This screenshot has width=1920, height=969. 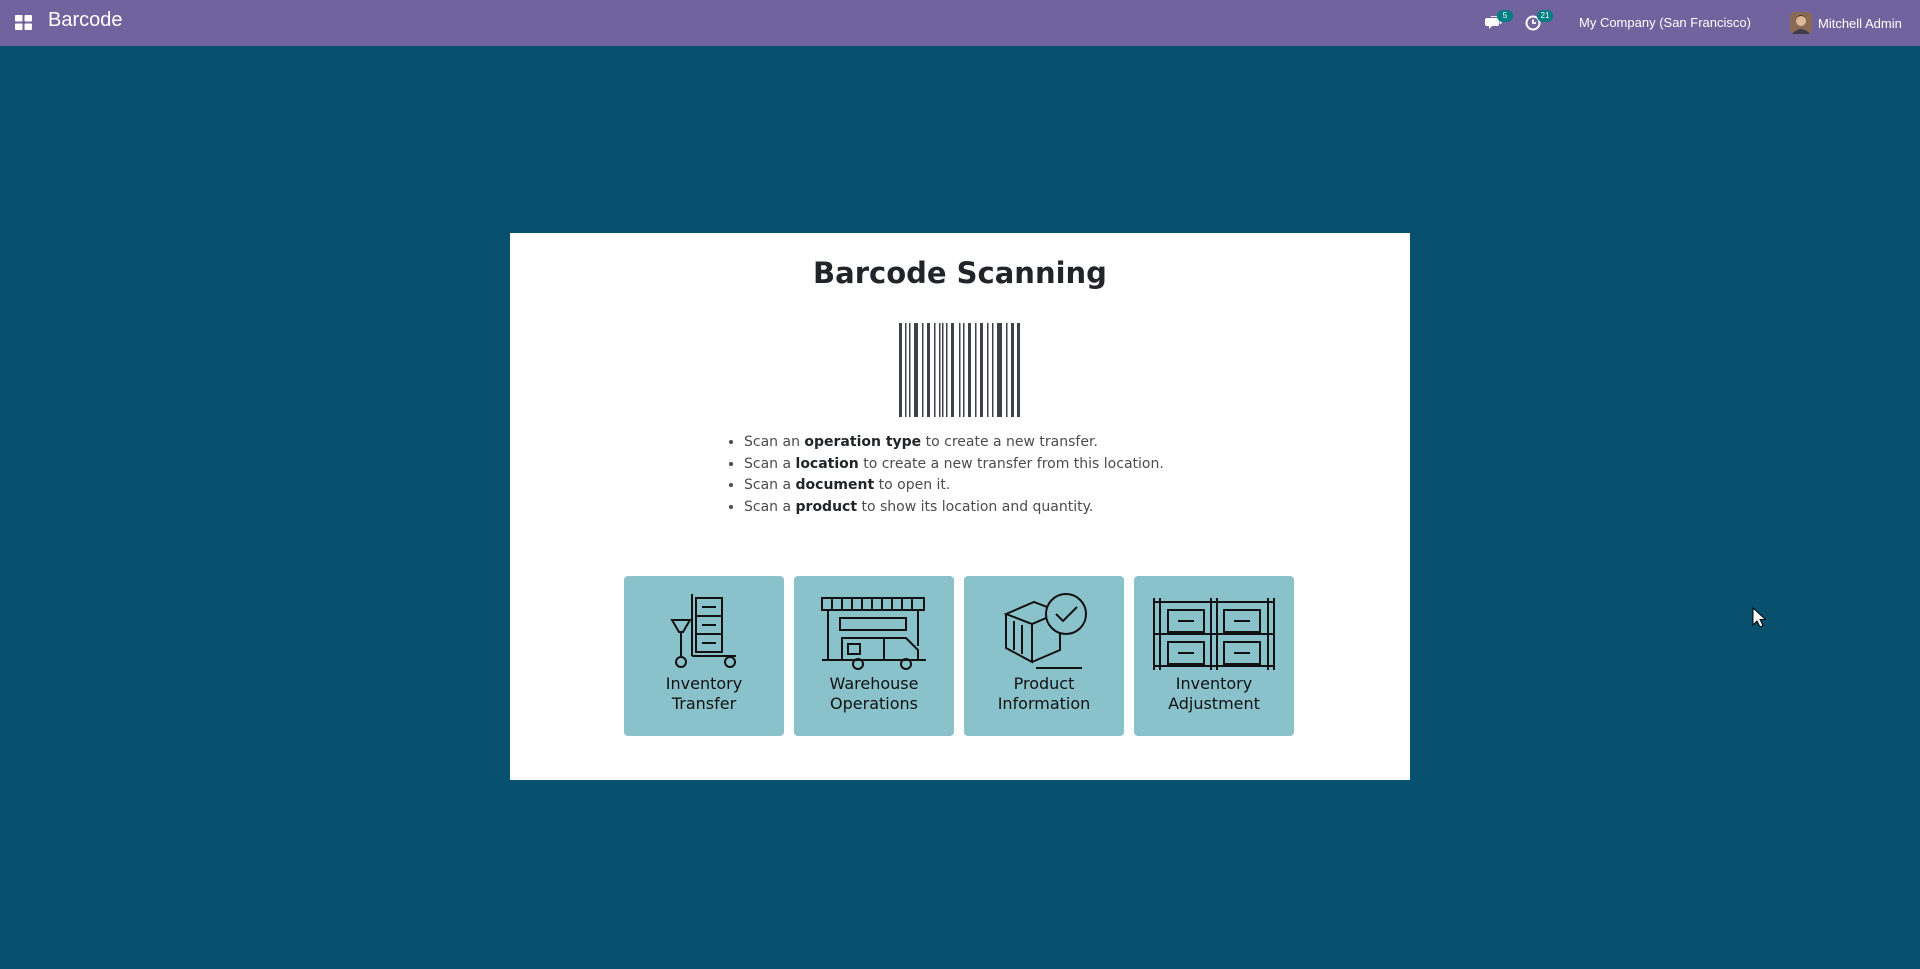 I want to click on messages-badge: 5, so click(x=1505, y=16).